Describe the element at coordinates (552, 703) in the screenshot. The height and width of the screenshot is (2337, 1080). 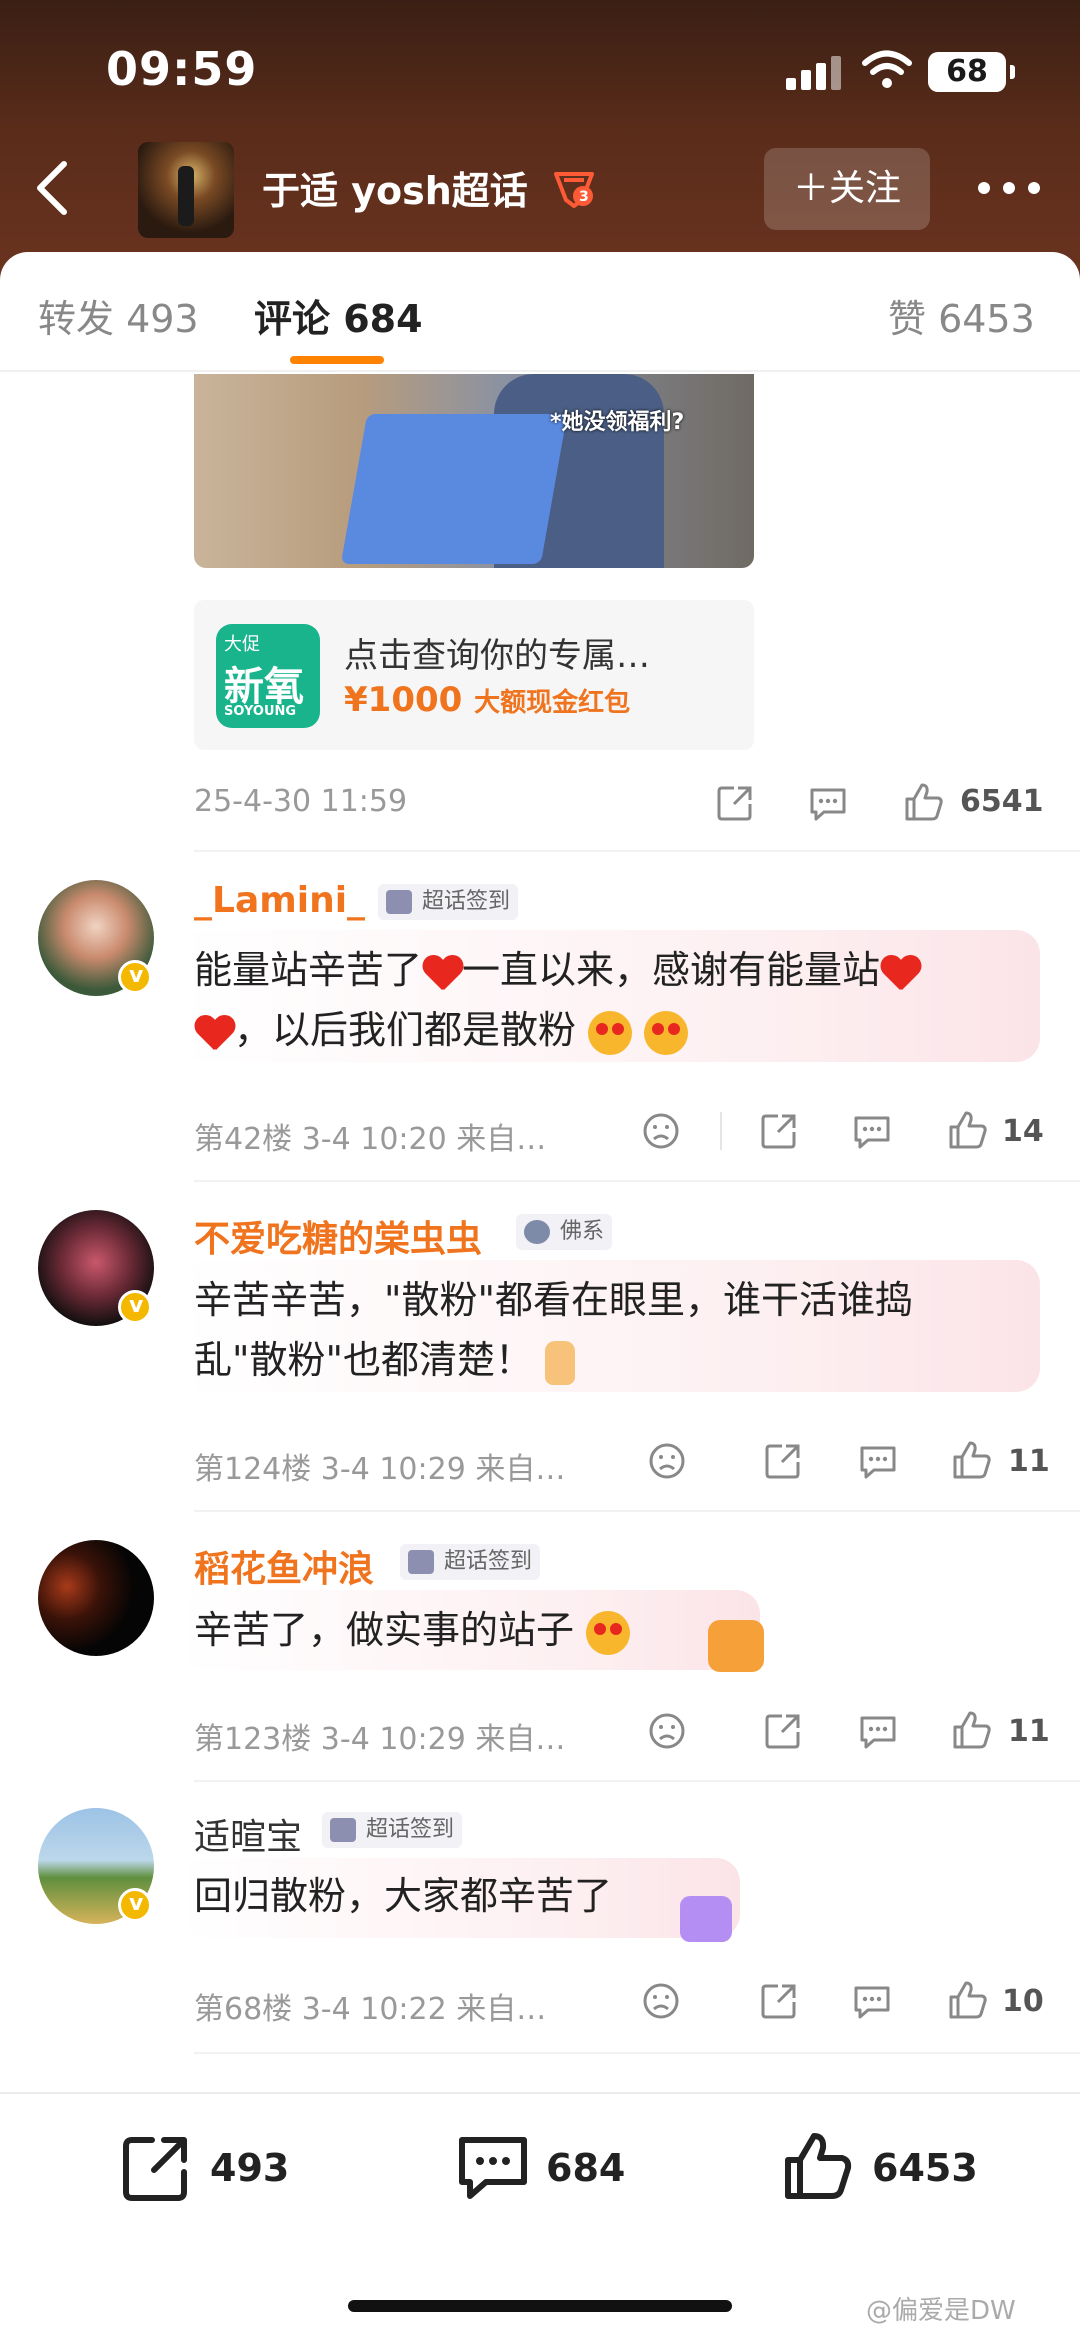
I see `ad-price-suffix: 大额现金红包` at that location.